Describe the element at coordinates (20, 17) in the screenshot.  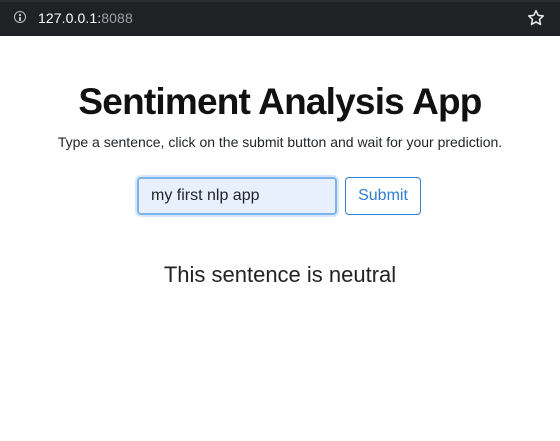
I see `info-icon` at that location.